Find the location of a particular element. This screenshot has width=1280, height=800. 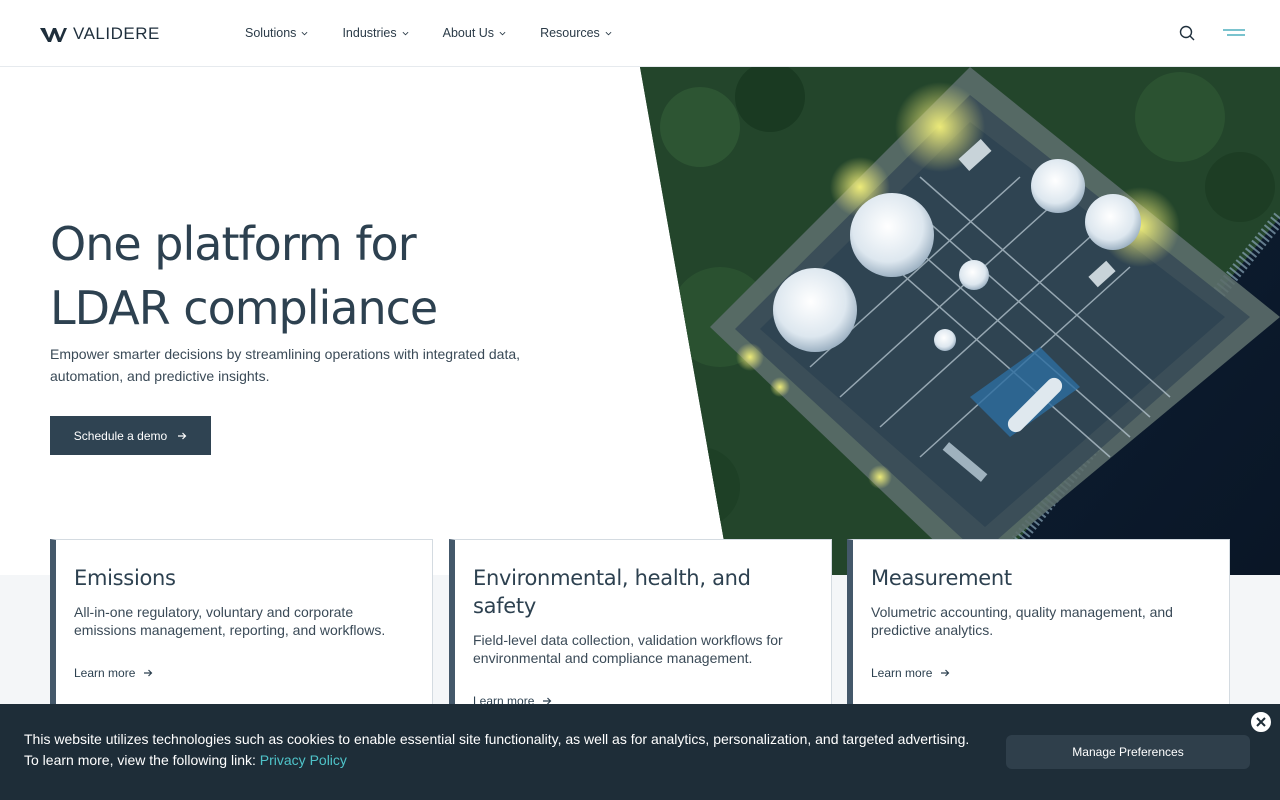

nav-industries: Industries is located at coordinates (375, 33).